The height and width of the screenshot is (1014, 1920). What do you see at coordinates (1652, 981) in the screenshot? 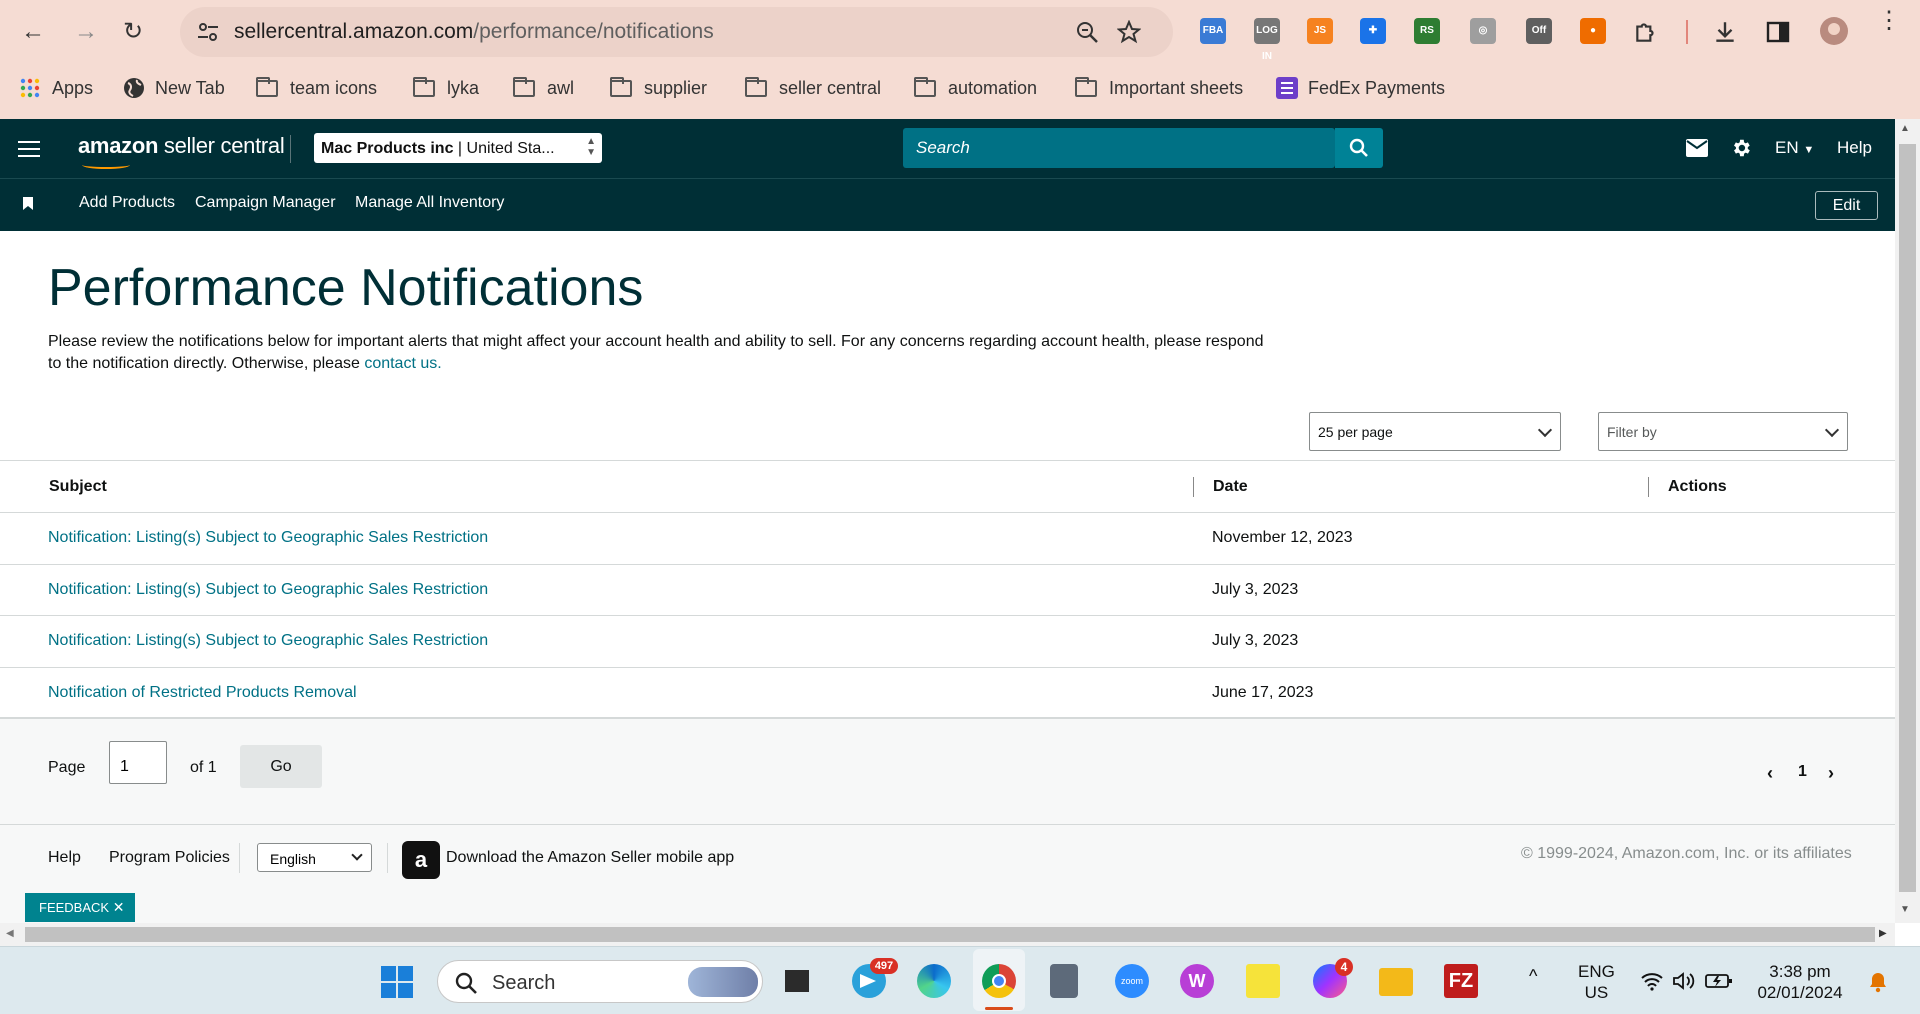
I see `wifi-icon` at bounding box center [1652, 981].